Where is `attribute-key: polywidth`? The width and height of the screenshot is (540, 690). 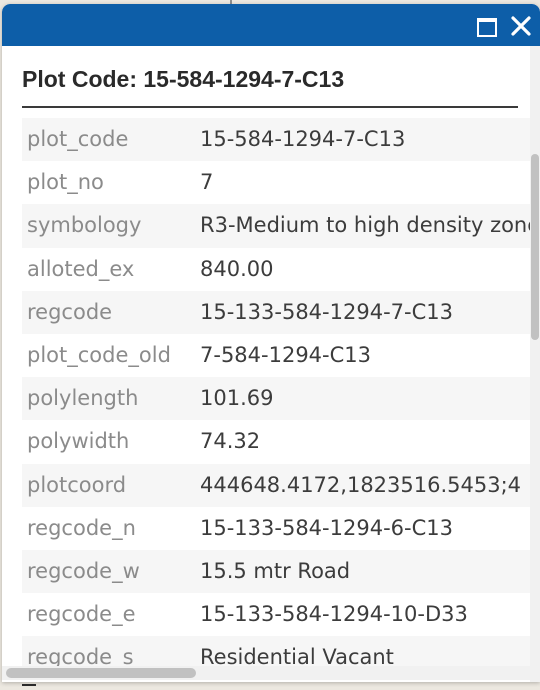 attribute-key: polywidth is located at coordinates (78, 441).